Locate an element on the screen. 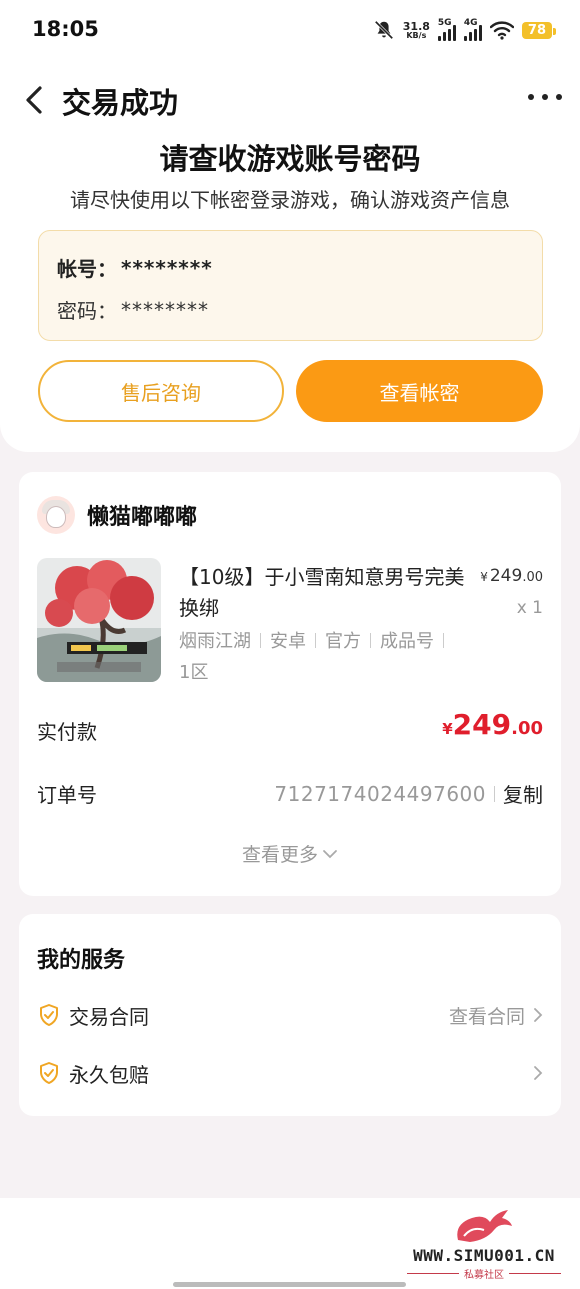 The width and height of the screenshot is (580, 1289). account-value: ******** is located at coordinates (167, 267).